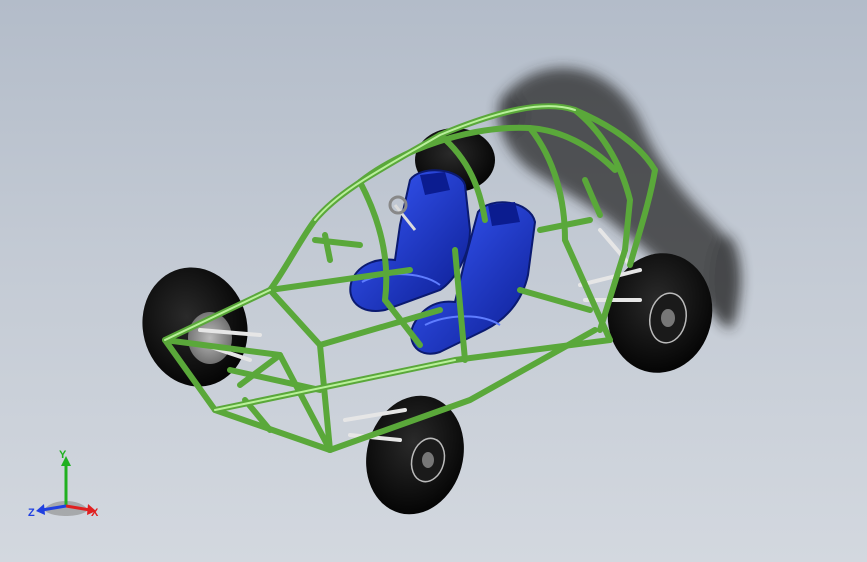 The image size is (867, 562). I want to click on x-axis-label: X, so click(95, 513).